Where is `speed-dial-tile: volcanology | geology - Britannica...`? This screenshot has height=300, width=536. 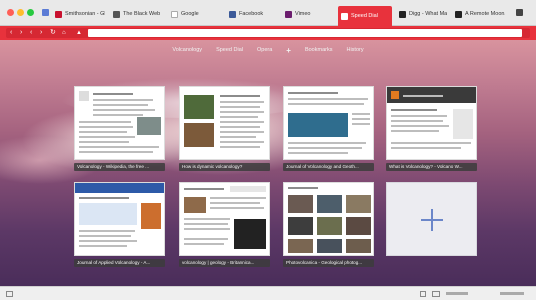
speed-dial-tile: volcanology | geology - Britannica... is located at coordinates (224, 225).